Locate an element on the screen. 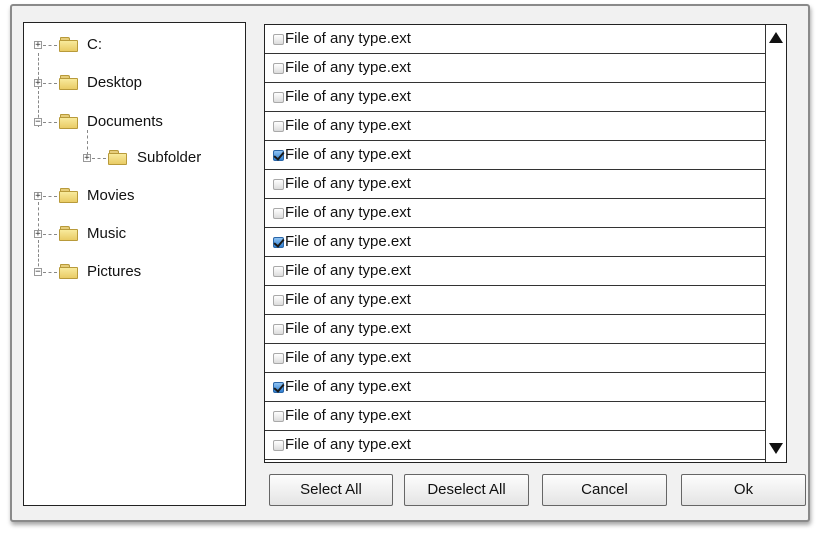  tree-item-label: Music is located at coordinates (107, 233).